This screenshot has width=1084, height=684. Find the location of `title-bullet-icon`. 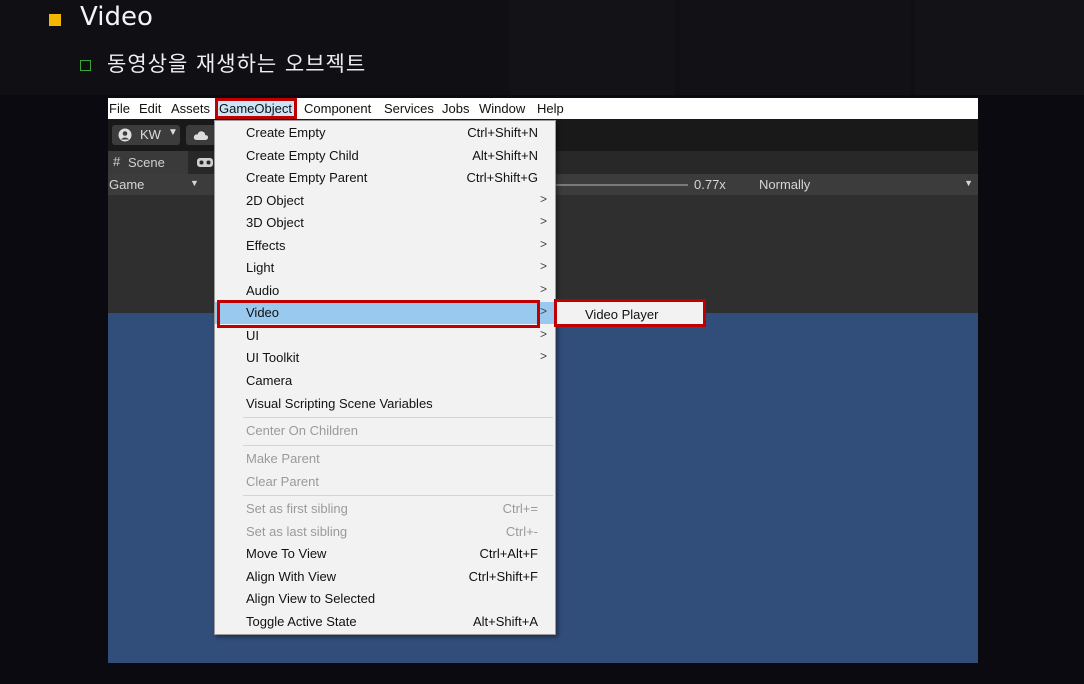

title-bullet-icon is located at coordinates (55, 20).